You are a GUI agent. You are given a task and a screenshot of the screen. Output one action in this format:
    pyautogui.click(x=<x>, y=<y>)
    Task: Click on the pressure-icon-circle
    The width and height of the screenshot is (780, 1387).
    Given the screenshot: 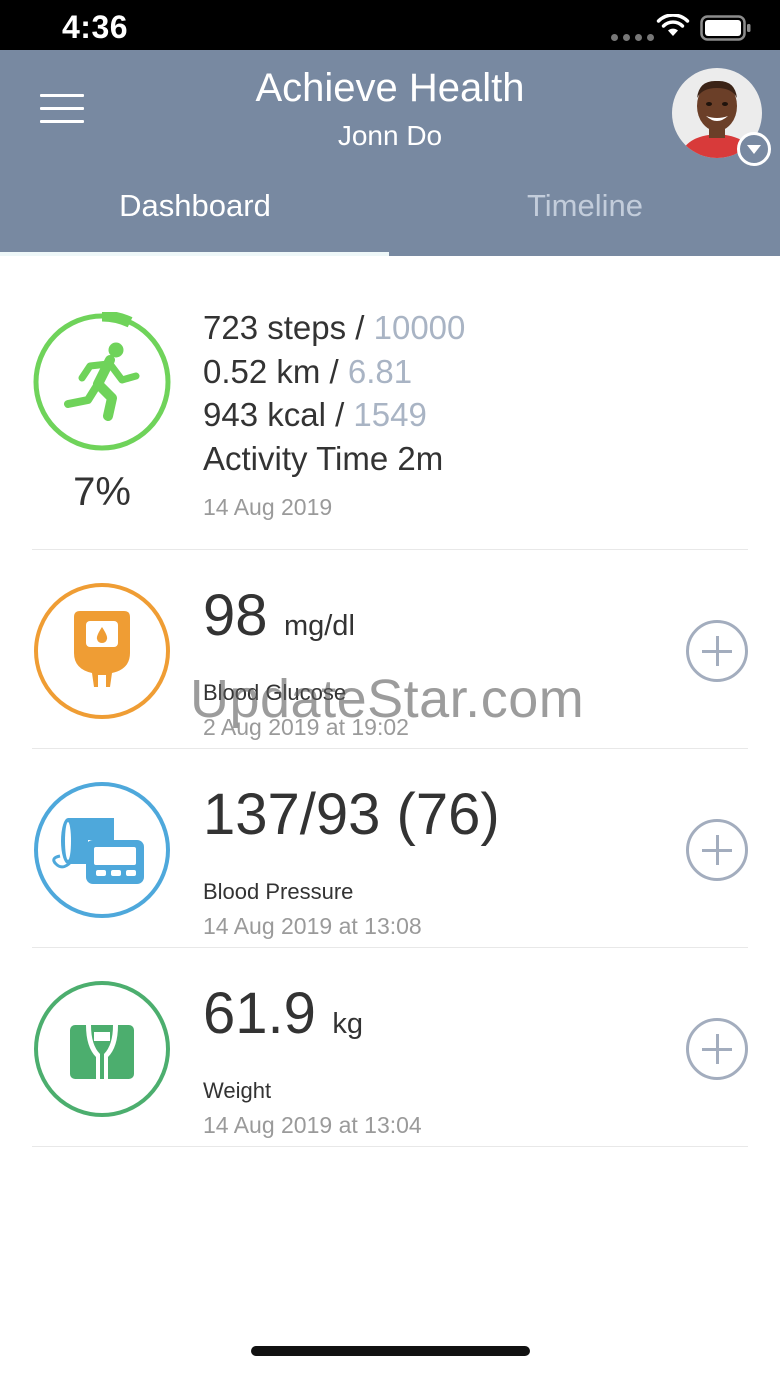 What is the action you would take?
    pyautogui.click(x=102, y=850)
    